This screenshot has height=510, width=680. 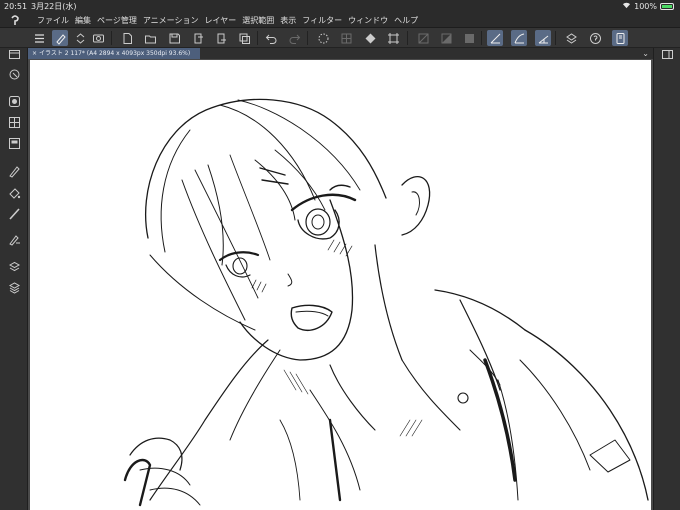 What do you see at coordinates (150, 38) in the screenshot?
I see `open-folder-icon` at bounding box center [150, 38].